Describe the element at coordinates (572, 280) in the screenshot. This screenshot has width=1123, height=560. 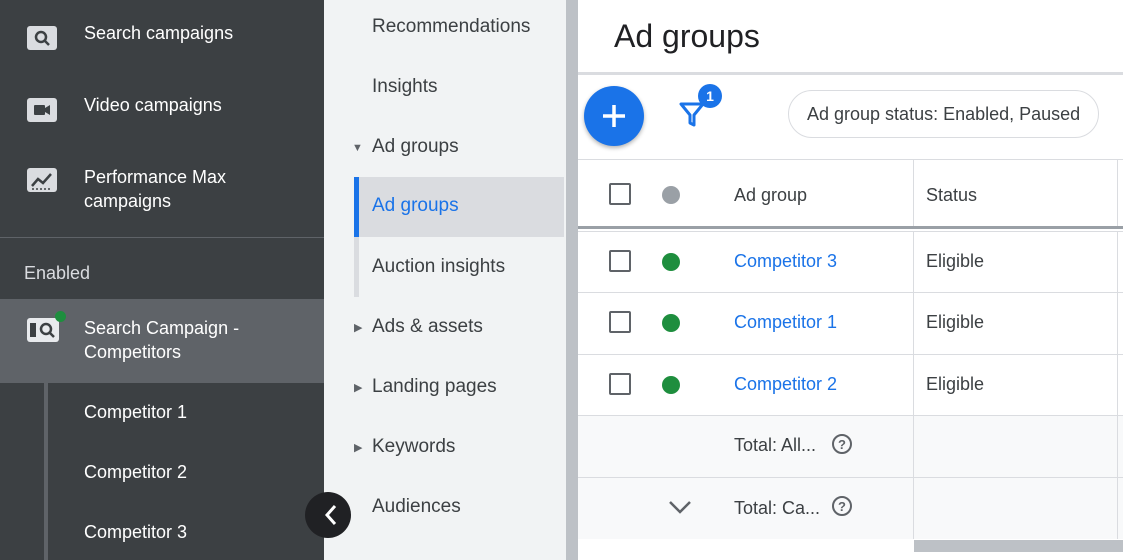
I see `nav-scrollbar` at that location.